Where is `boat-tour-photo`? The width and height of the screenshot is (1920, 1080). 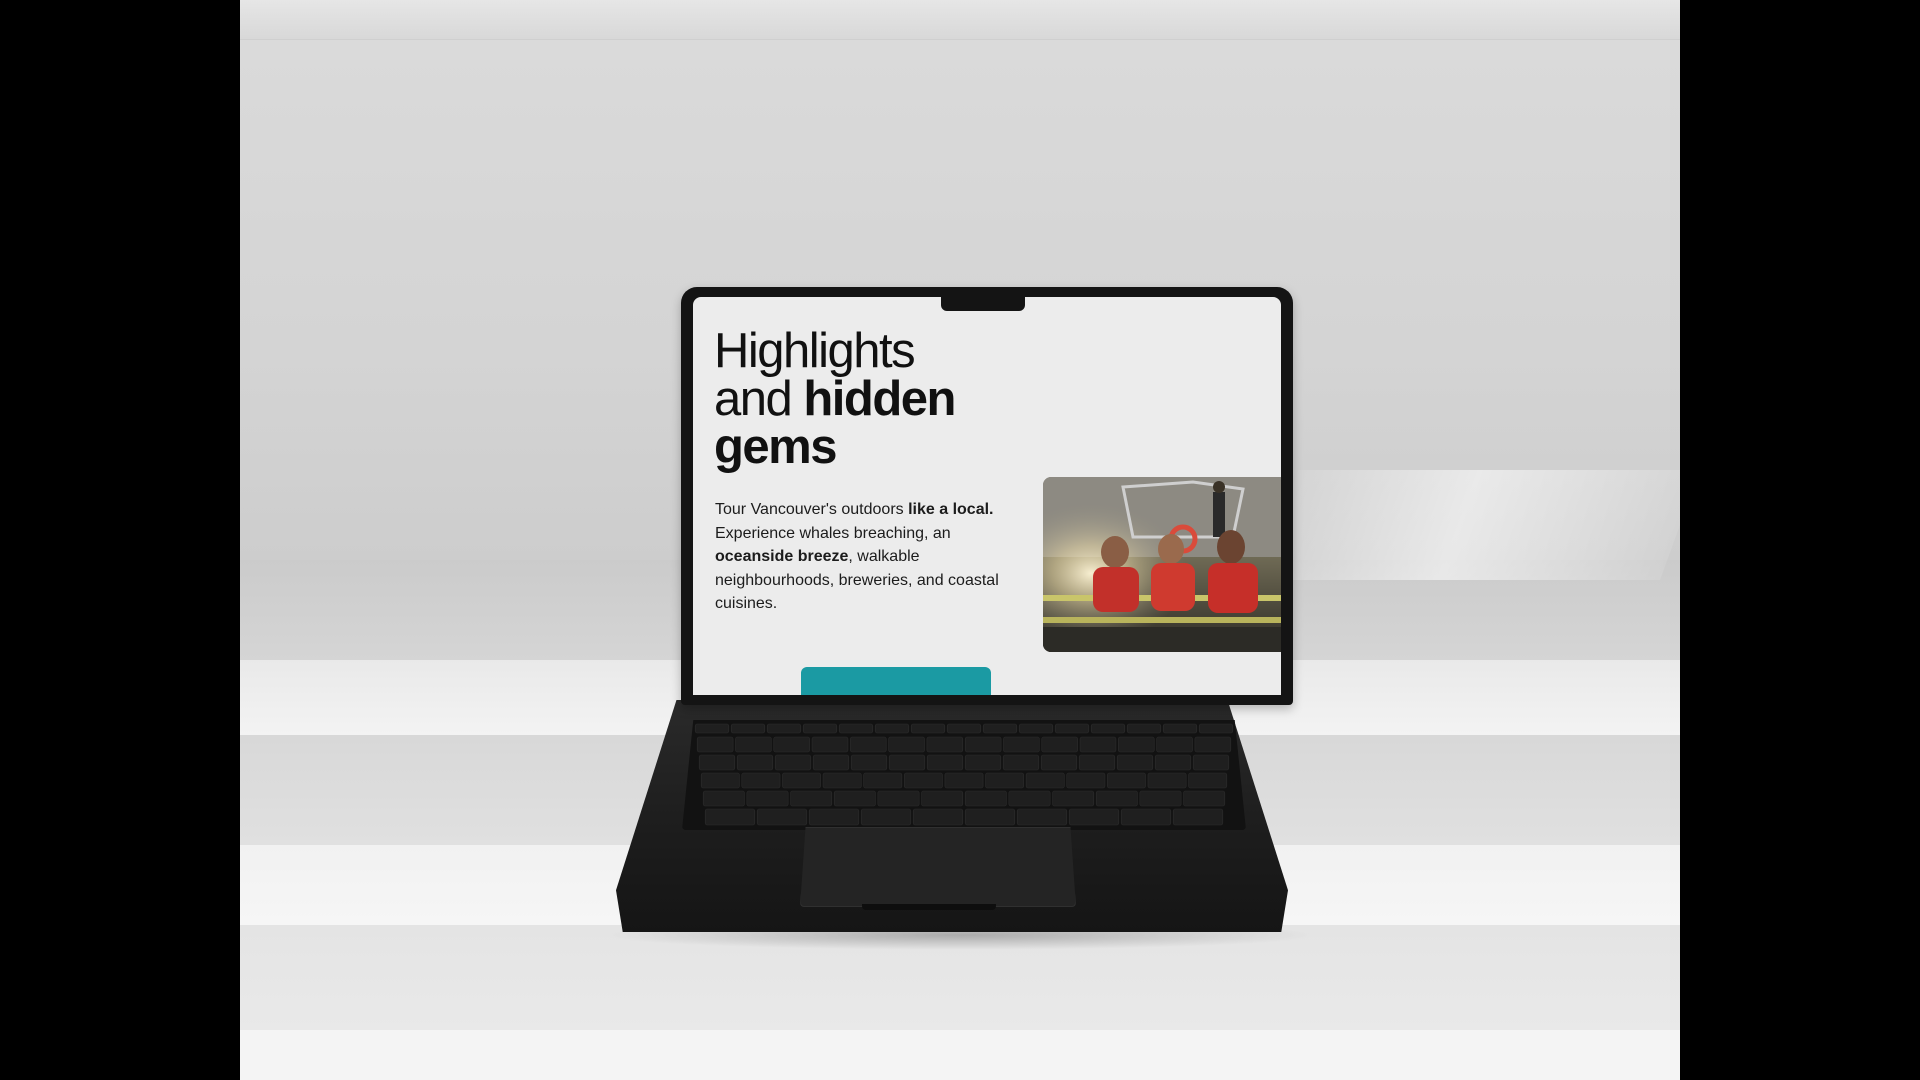 boat-tour-photo is located at coordinates (1162, 564).